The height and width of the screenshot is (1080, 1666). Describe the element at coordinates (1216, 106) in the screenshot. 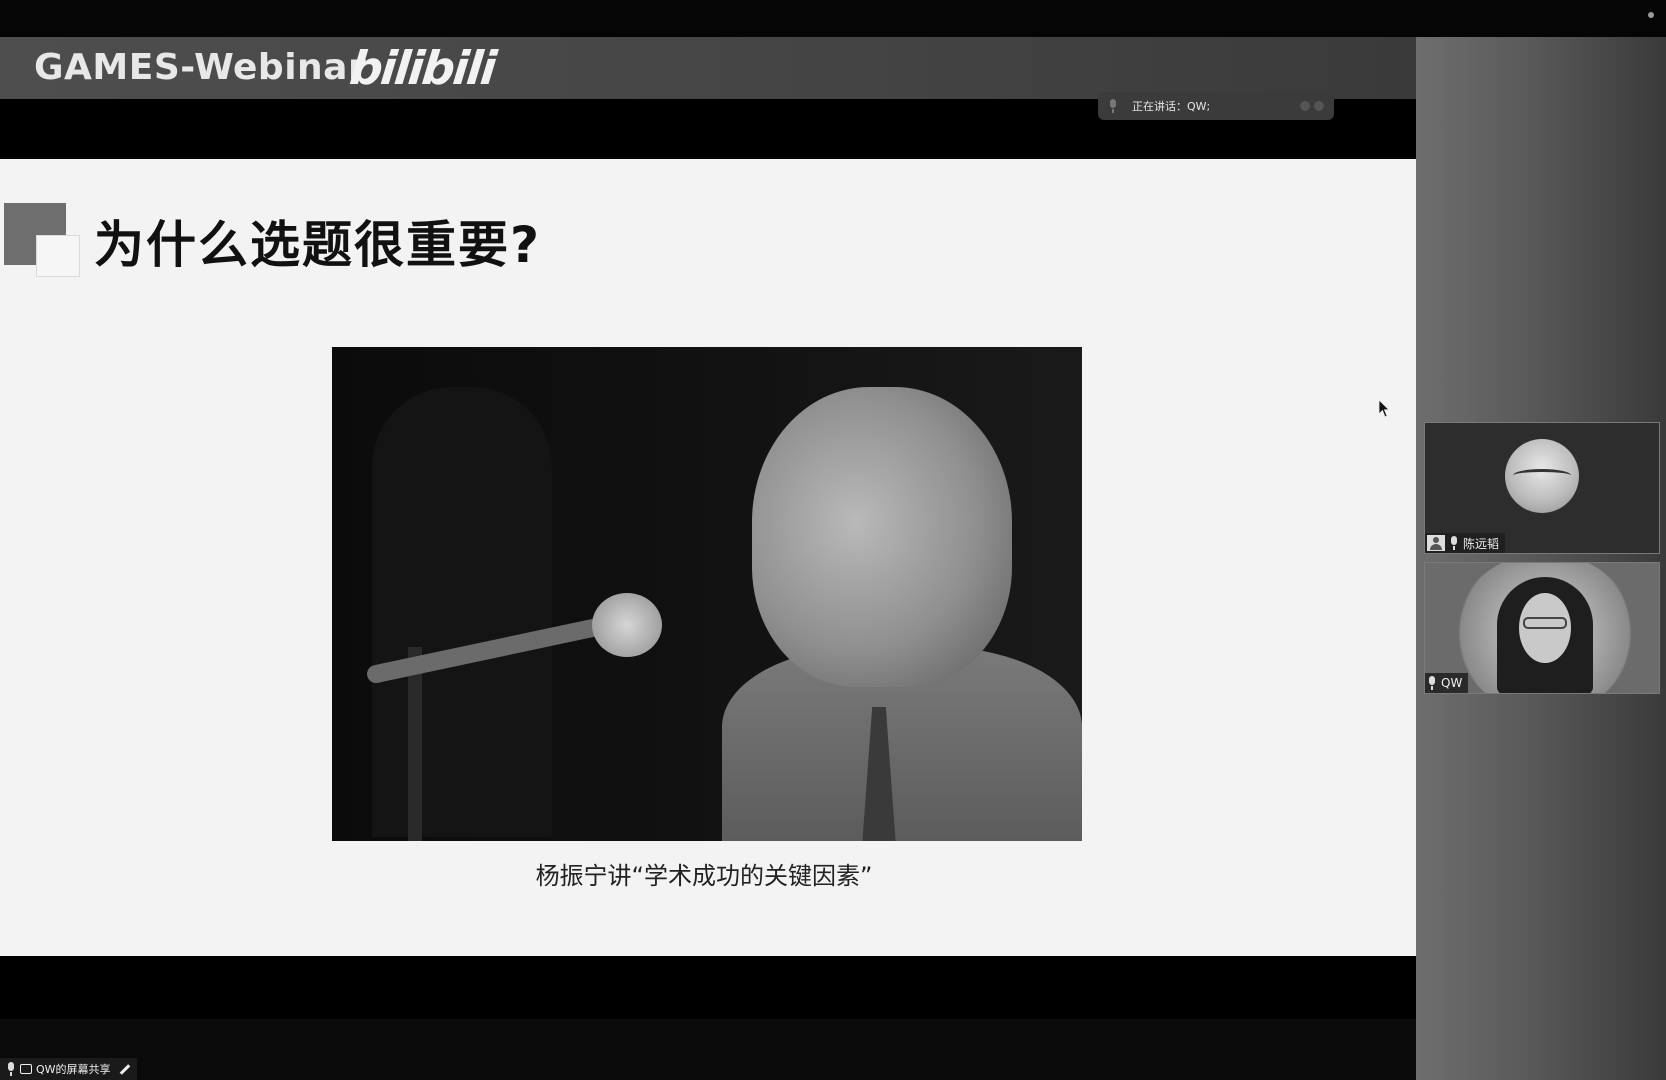

I see `speaking-indicator: 正在讲话： QW;` at that location.